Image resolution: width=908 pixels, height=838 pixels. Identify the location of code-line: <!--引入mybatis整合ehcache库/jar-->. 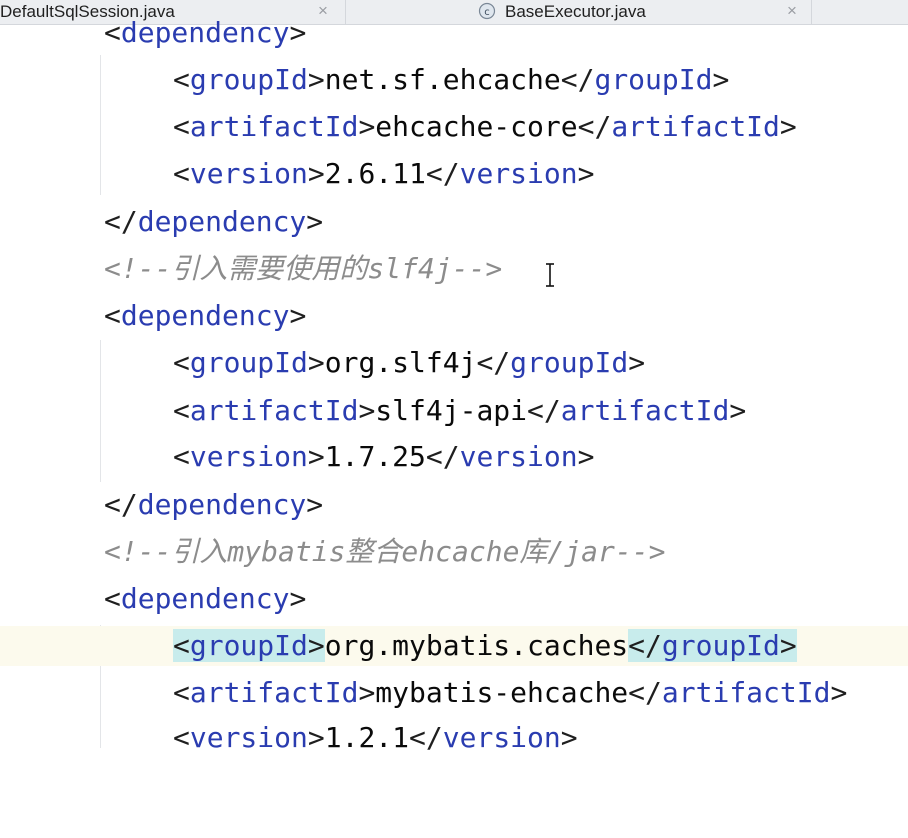
(454, 552).